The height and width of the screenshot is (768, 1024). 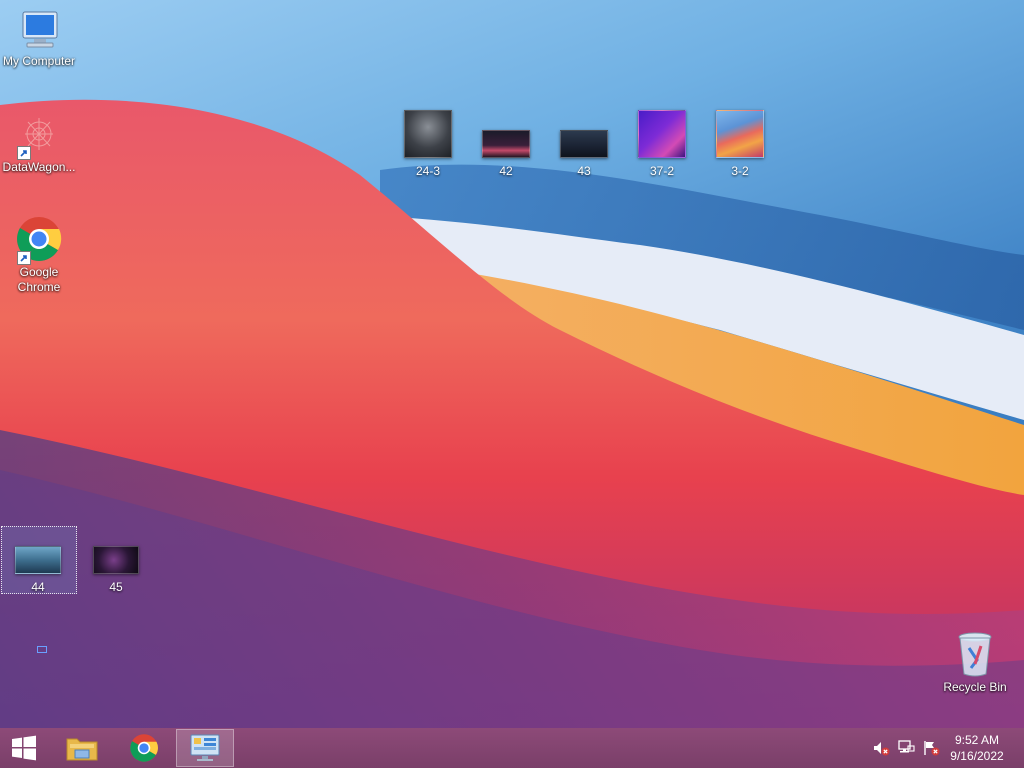 I want to click on image-file-24-3: 24-3, so click(x=428, y=144).